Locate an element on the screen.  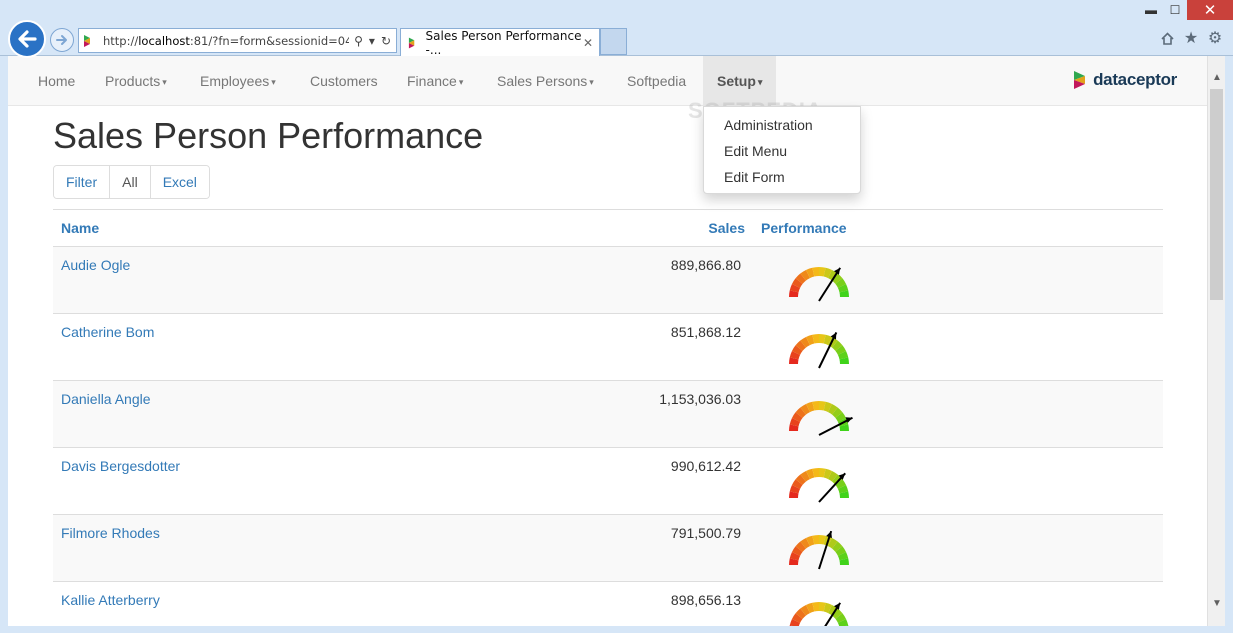
arrow-right-icon is located at coordinates (61, 40).